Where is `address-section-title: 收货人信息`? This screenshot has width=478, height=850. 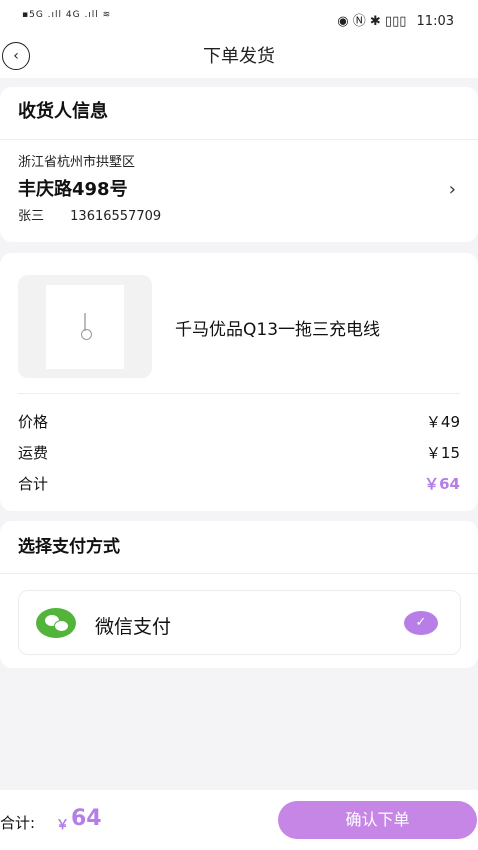 address-section-title: 收货人信息 is located at coordinates (239, 113).